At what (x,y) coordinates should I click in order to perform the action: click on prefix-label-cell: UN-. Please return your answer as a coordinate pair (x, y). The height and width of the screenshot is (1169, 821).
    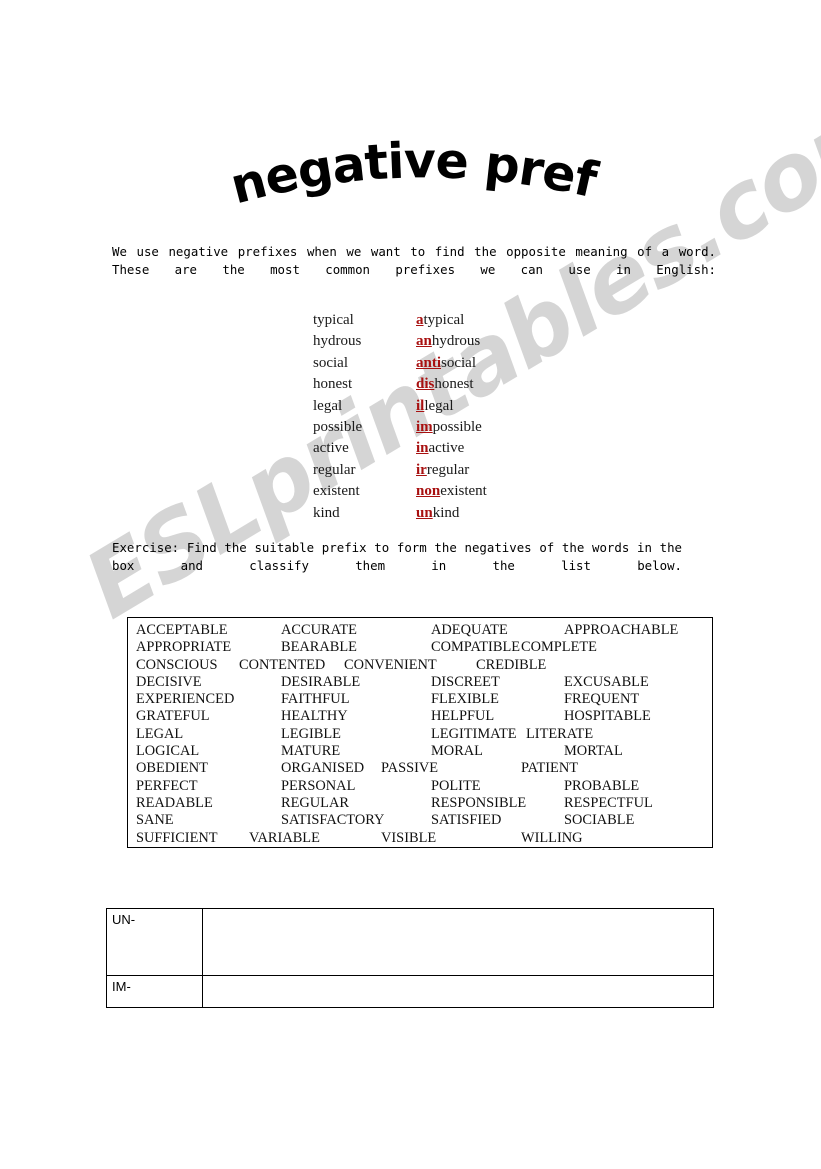
    Looking at the image, I should click on (154, 942).